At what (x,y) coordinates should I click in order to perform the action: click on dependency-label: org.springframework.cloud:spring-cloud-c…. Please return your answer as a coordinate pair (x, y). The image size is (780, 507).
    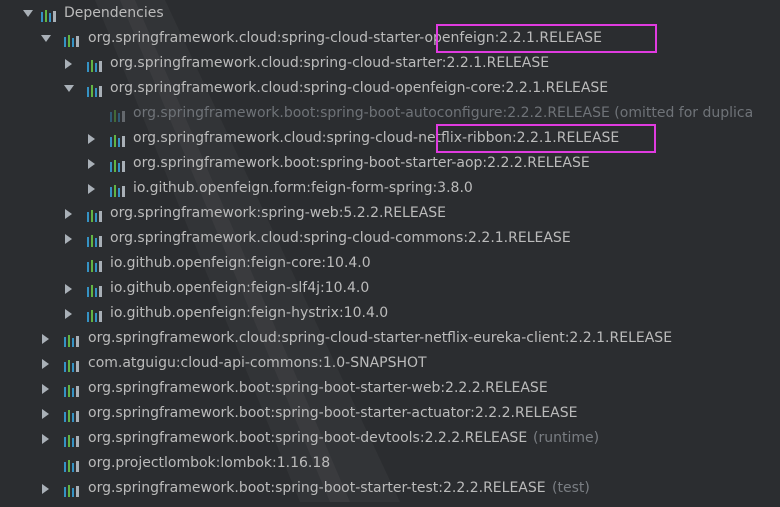
    Looking at the image, I should click on (340, 238).